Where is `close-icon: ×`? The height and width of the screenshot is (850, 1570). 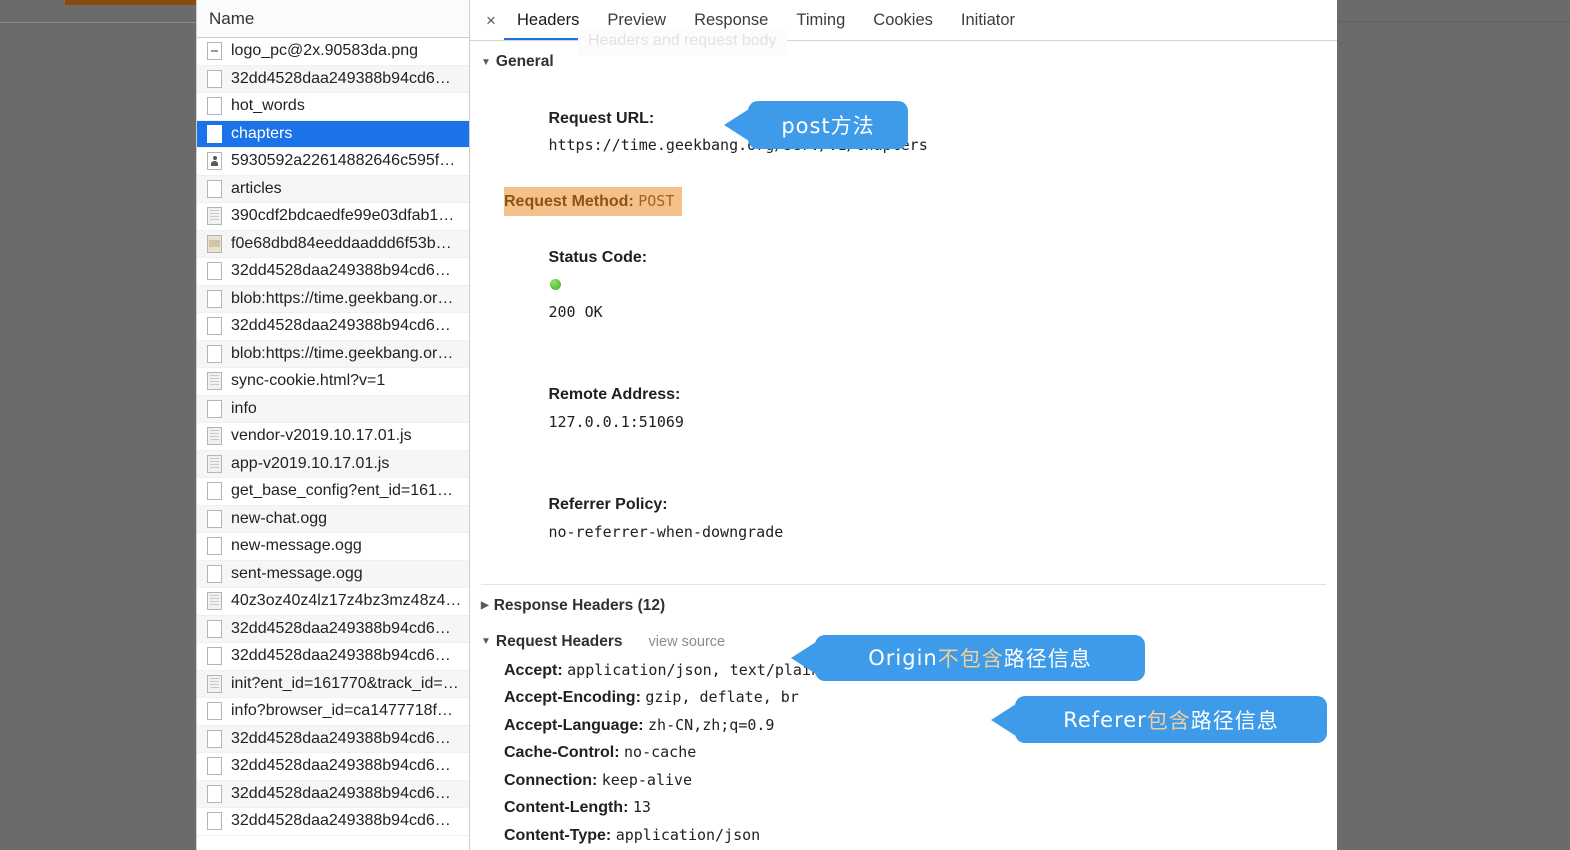 close-icon: × is located at coordinates (491, 21).